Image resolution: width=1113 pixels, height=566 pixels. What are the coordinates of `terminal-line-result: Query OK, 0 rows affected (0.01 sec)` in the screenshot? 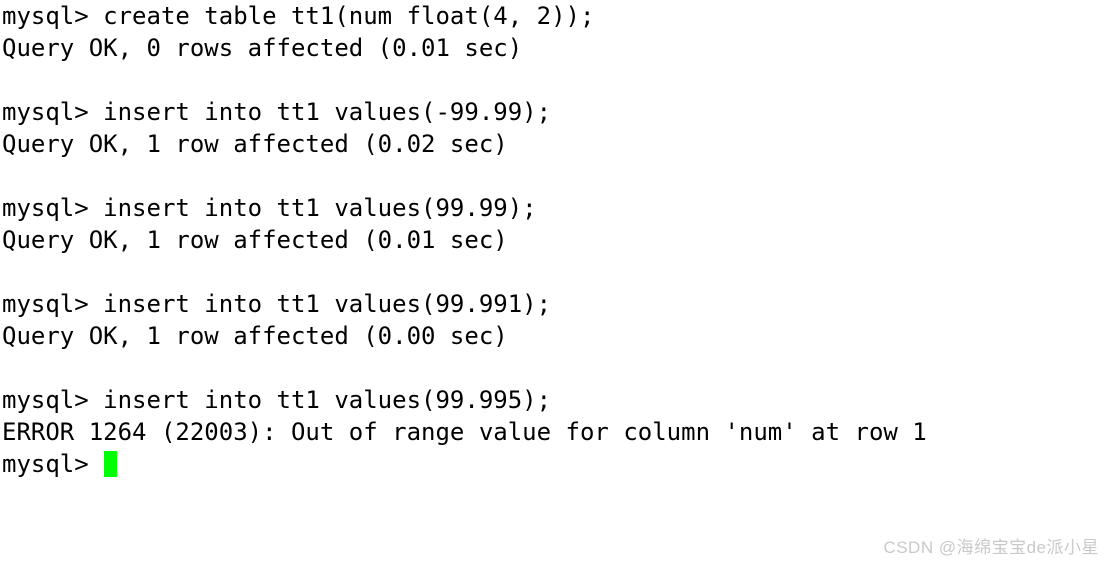 It's located at (262, 48).